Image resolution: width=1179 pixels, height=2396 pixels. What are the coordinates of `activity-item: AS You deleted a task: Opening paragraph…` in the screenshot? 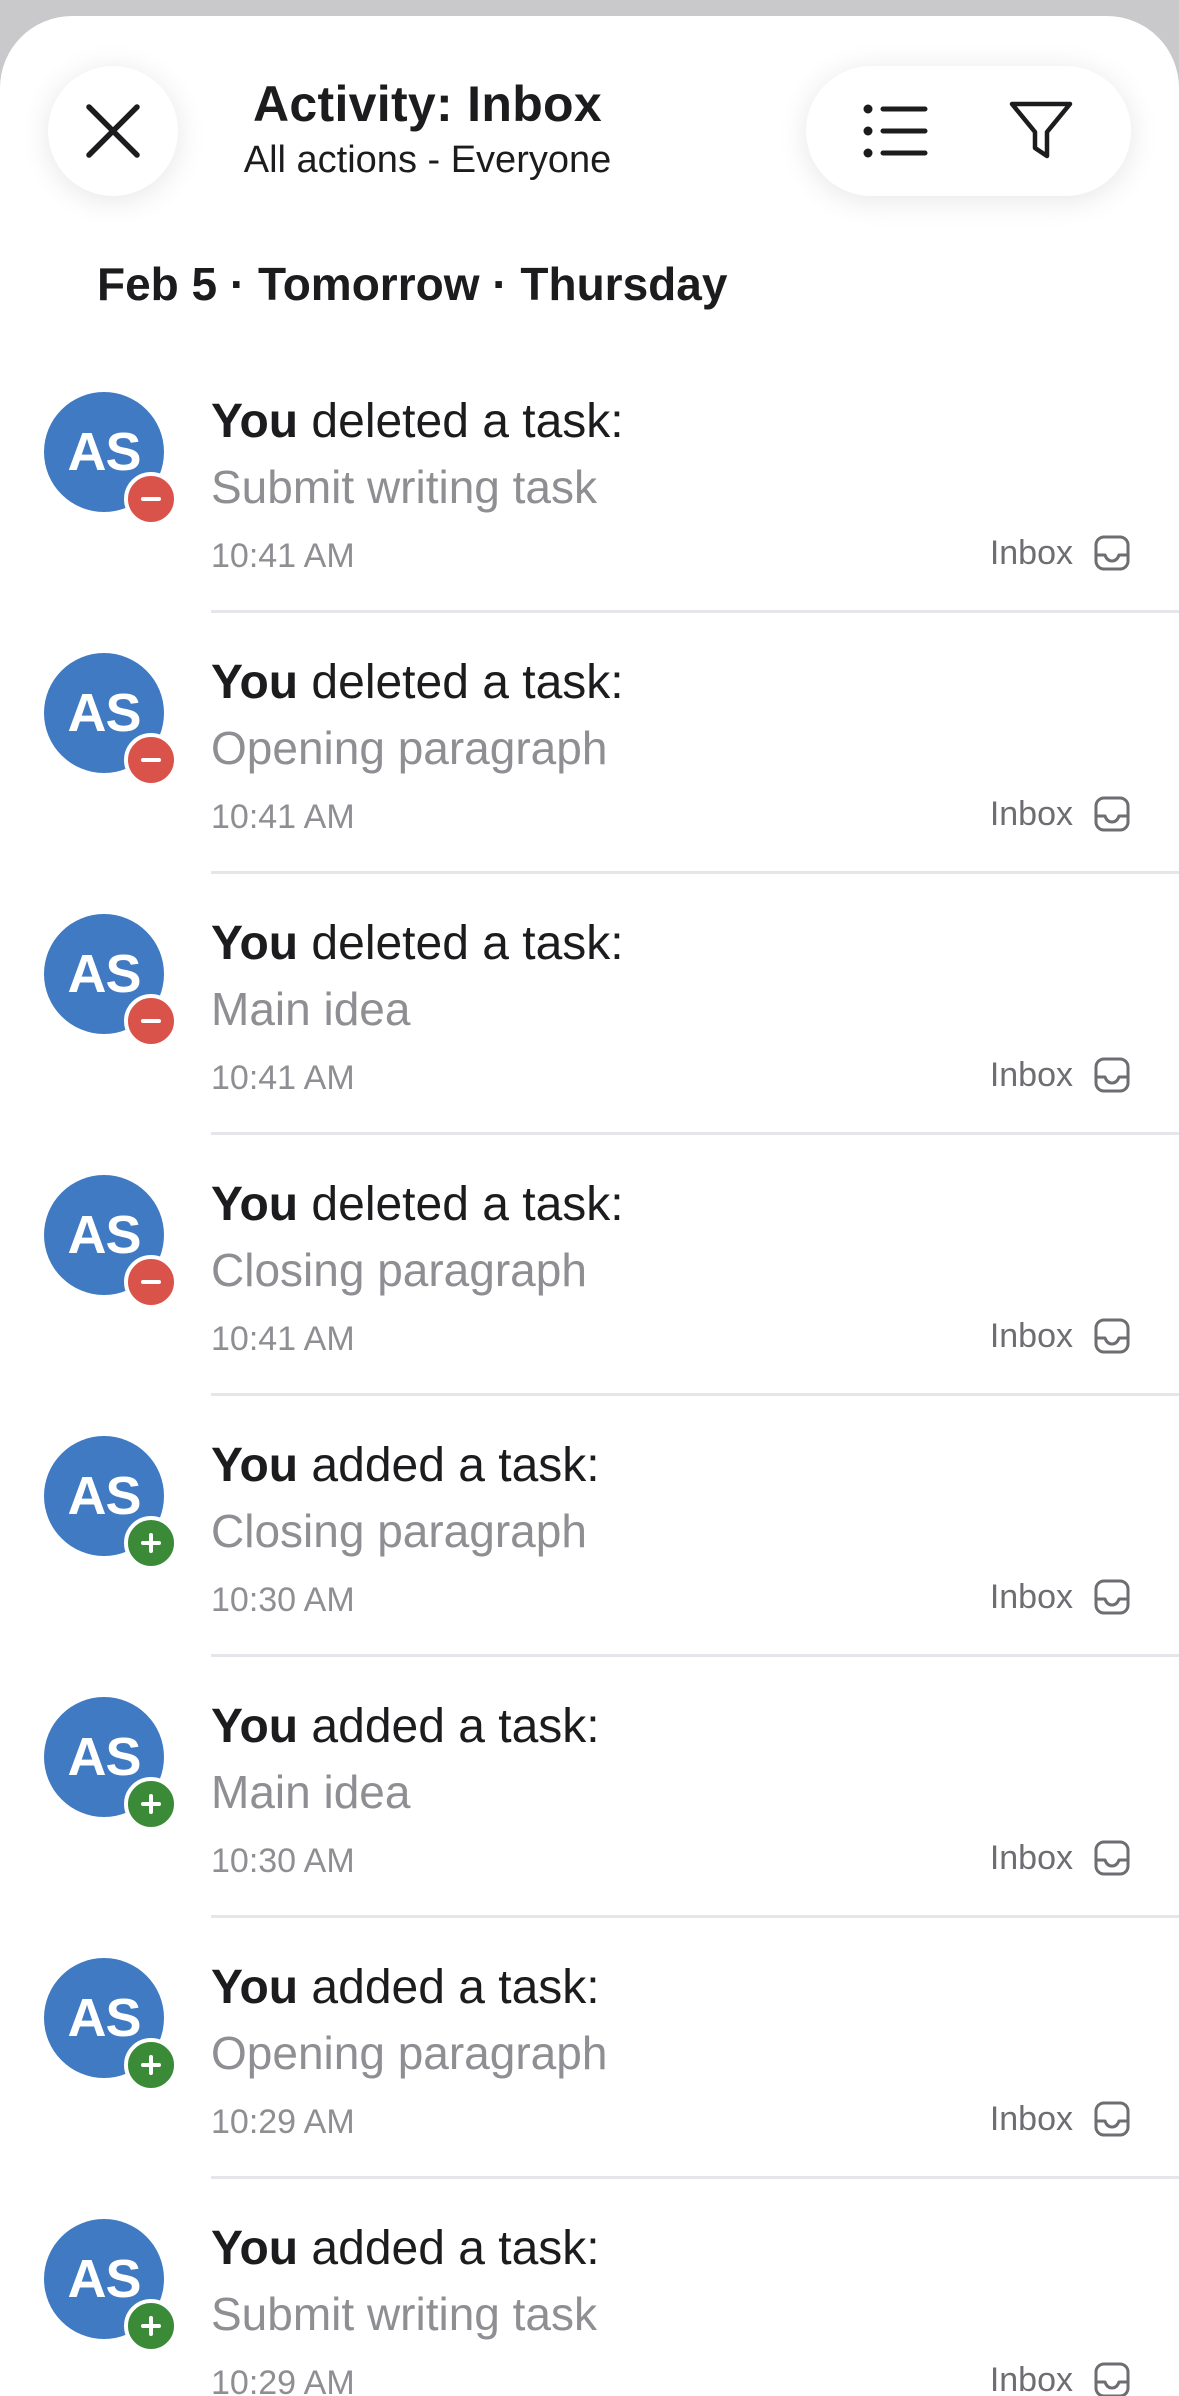 It's located at (589, 743).